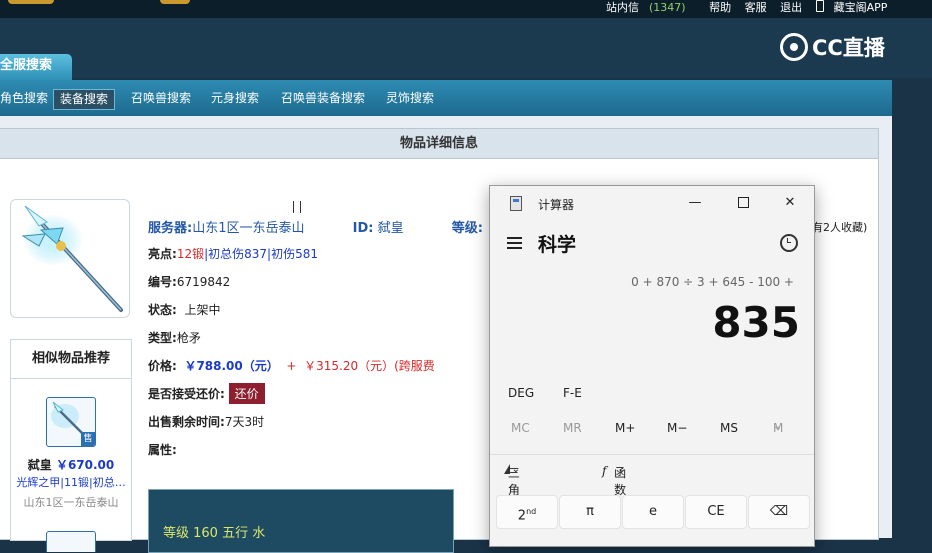 The image size is (932, 553). Describe the element at coordinates (789, 243) in the screenshot. I see `history-icon` at that location.